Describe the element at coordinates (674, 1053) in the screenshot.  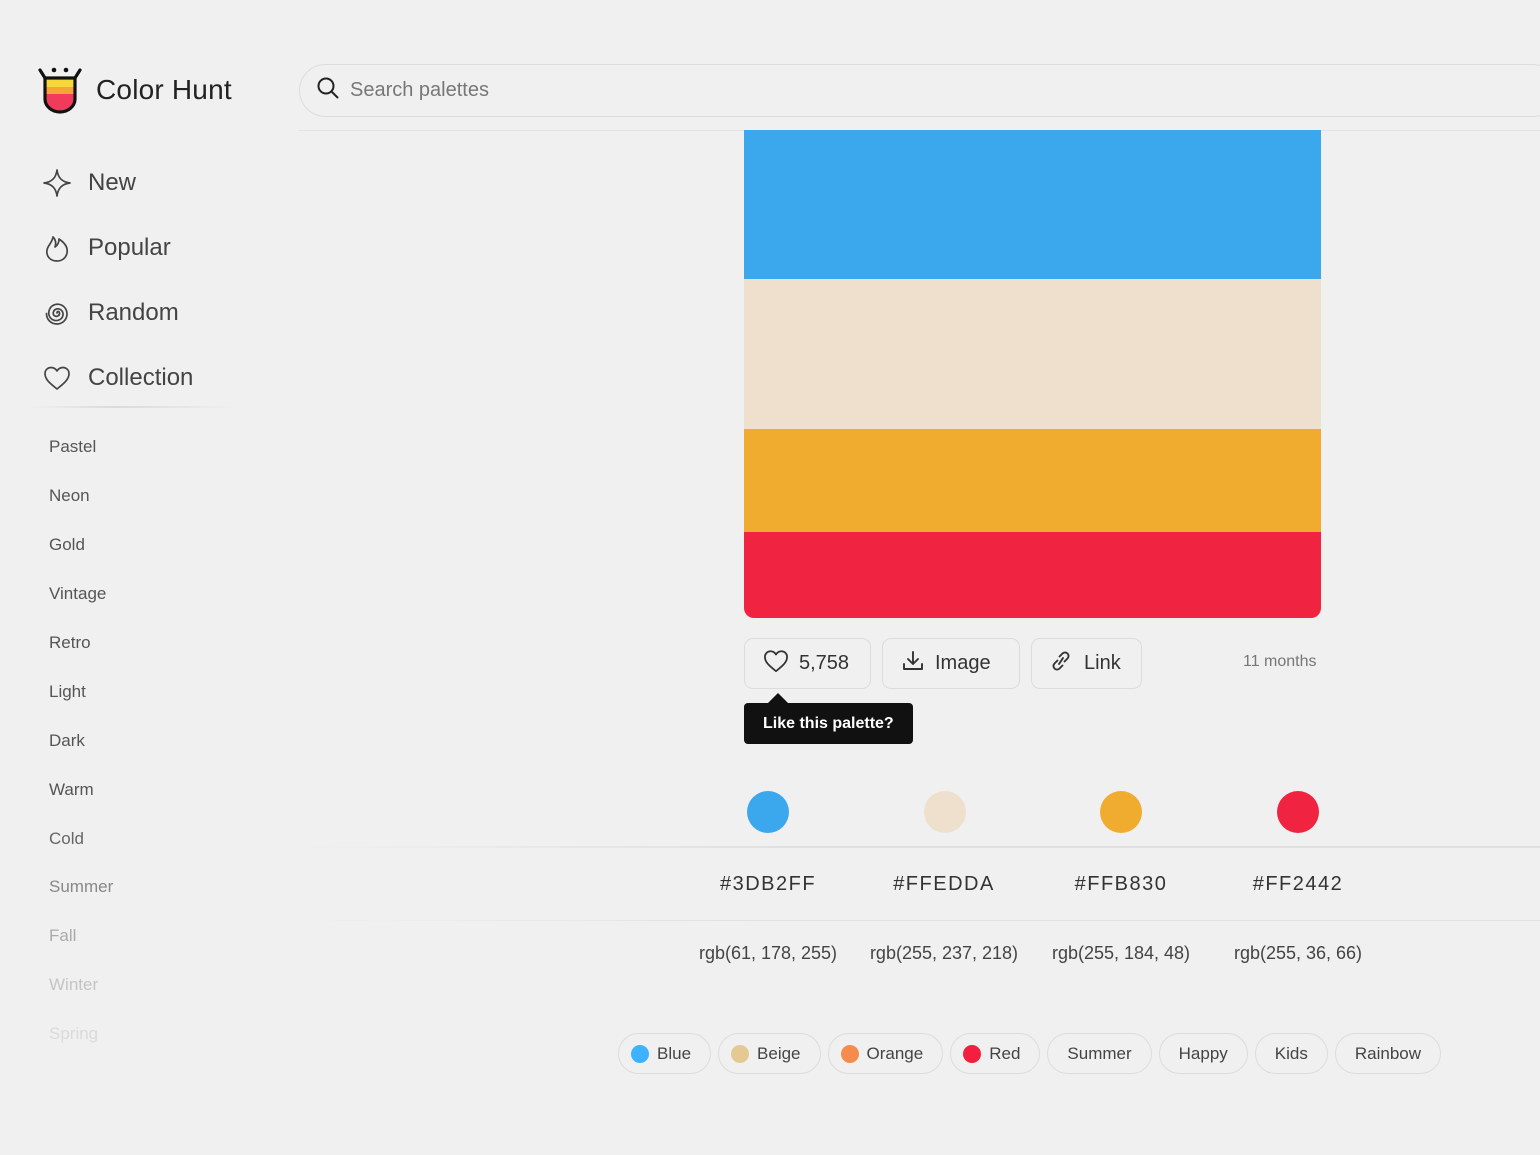
I see `chip-label: Blue` at that location.